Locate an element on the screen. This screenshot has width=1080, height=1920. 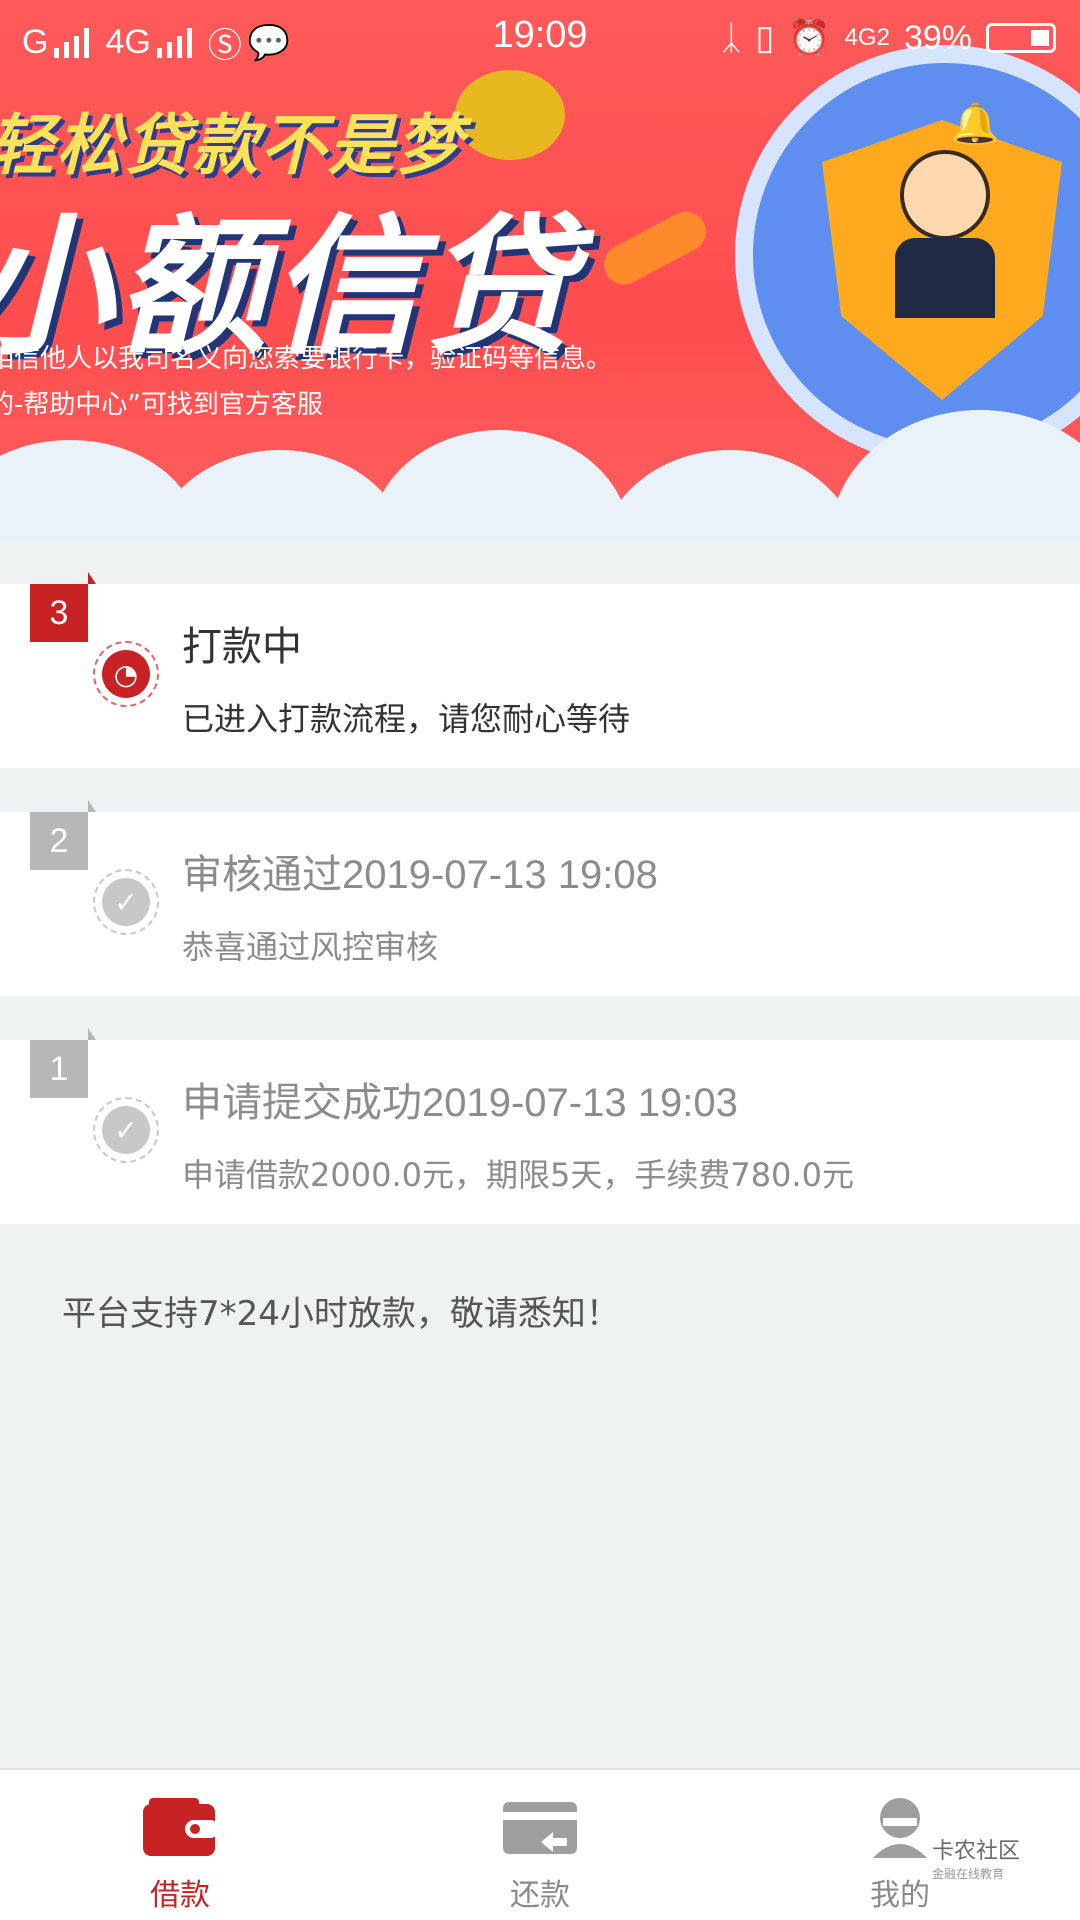
happy-man-graphic is located at coordinates (945, 195).